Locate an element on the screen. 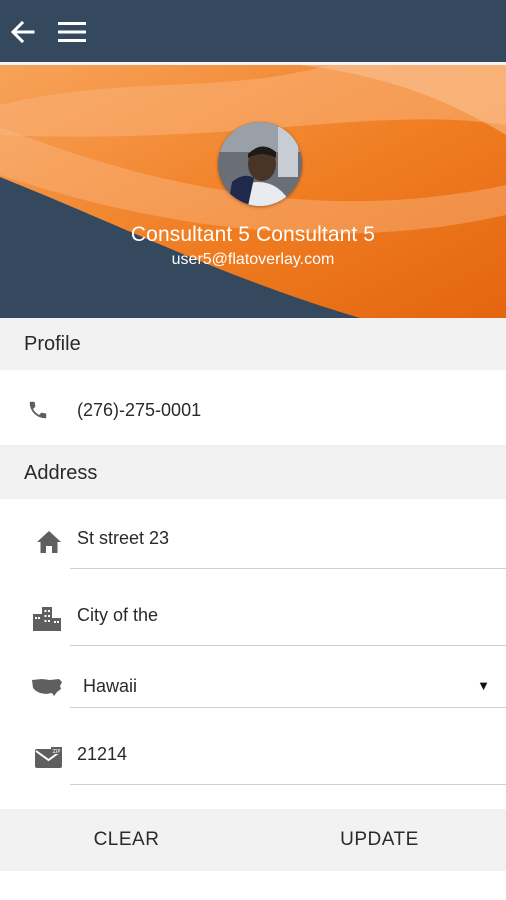 The image size is (506, 900). city-field-underline is located at coordinates (288, 645).